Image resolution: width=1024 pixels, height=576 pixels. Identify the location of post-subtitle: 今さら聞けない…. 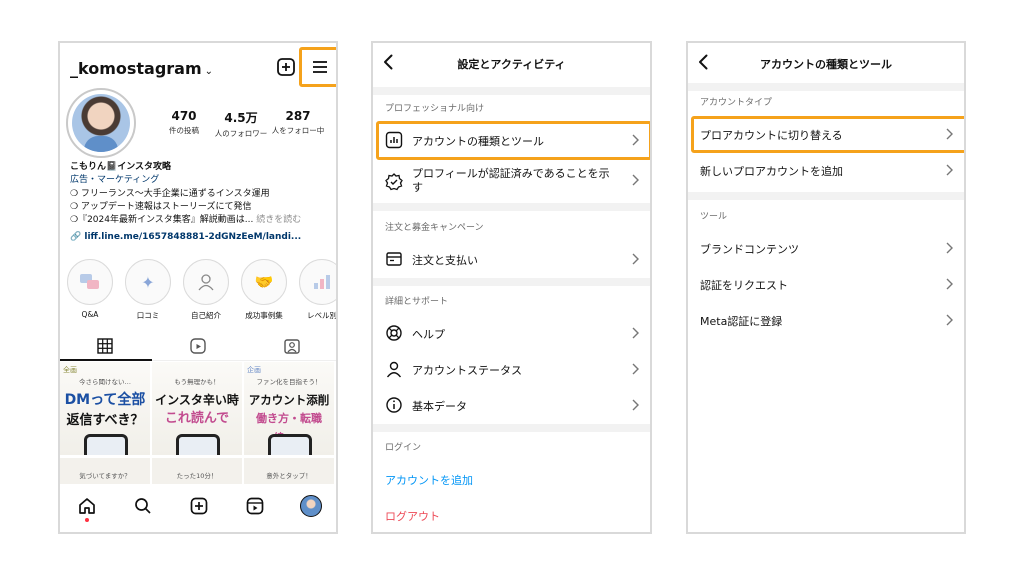
(105, 382).